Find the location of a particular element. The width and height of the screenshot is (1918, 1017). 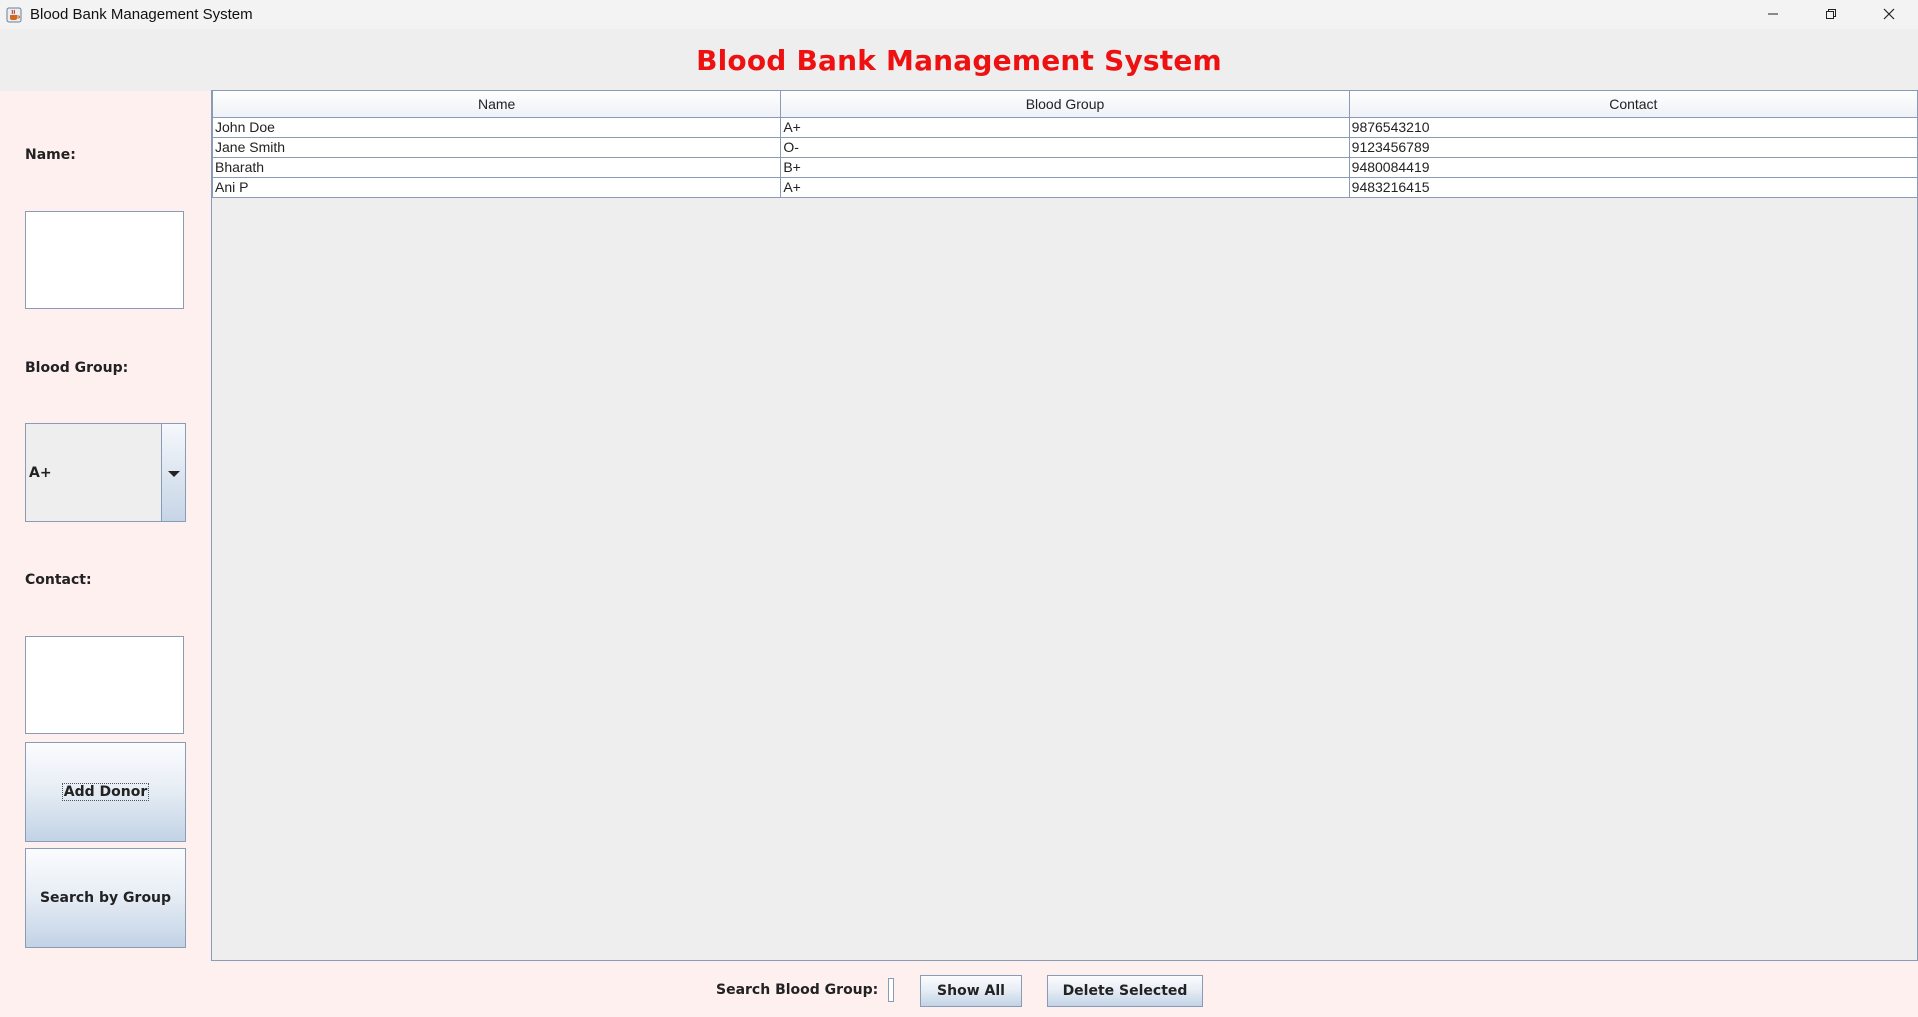

delete-selected-button: Delete Selected is located at coordinates (1125, 991).